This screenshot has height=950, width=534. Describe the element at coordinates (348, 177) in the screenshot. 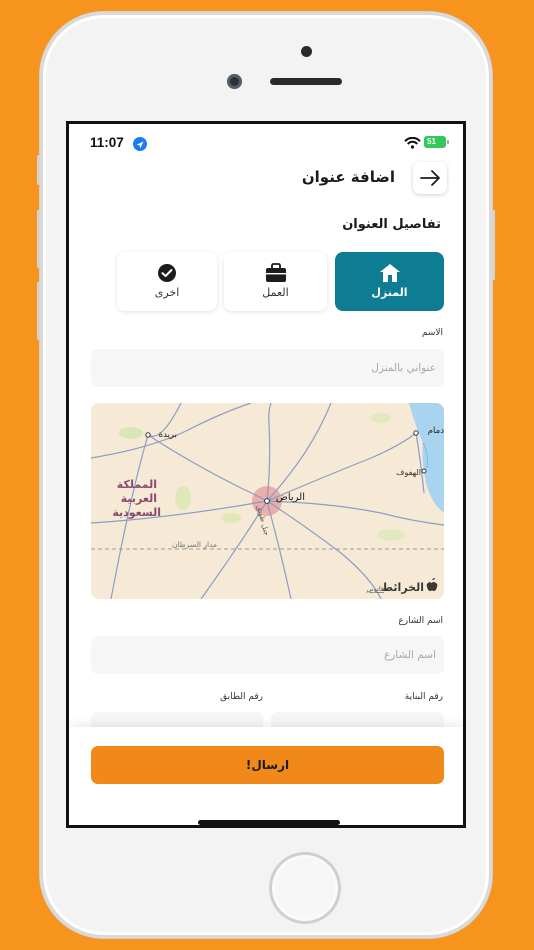

I see `page-title: اضافة عنوان` at that location.